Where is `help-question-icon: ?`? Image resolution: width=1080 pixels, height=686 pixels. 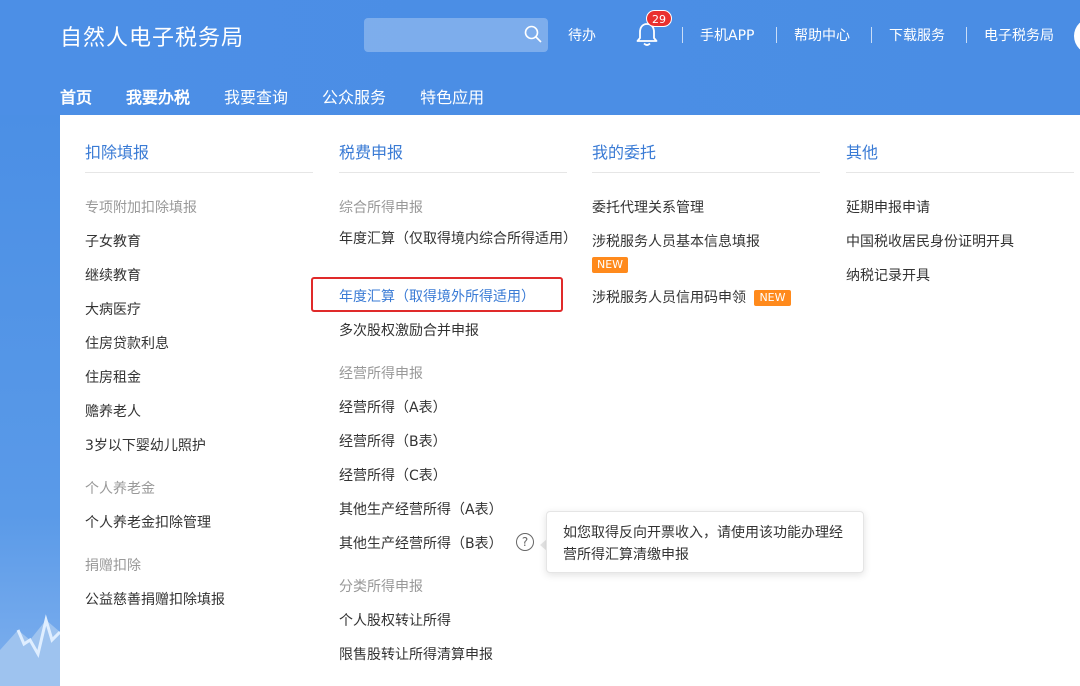
help-question-icon: ? is located at coordinates (525, 542).